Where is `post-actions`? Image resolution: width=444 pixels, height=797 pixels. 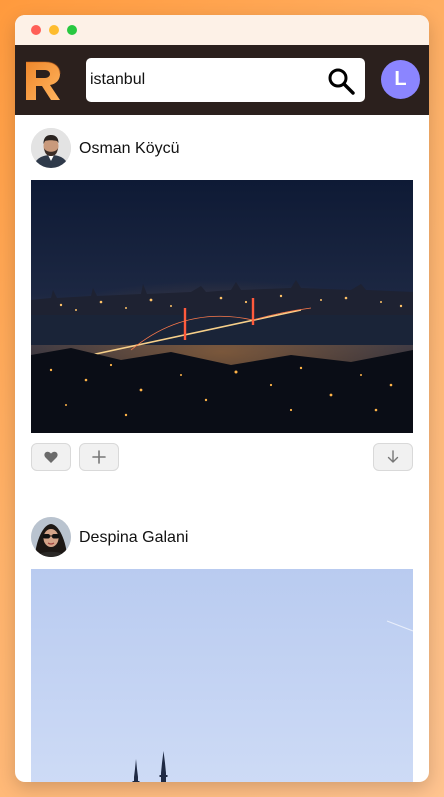
post-actions is located at coordinates (222, 457).